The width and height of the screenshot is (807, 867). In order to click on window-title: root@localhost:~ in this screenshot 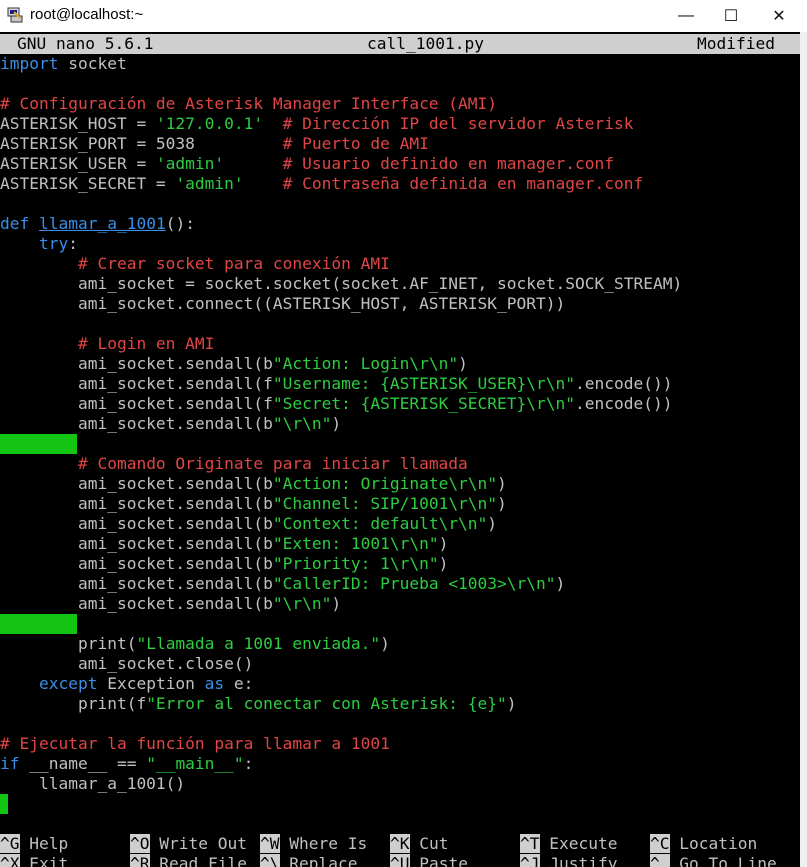, I will do `click(87, 14)`.